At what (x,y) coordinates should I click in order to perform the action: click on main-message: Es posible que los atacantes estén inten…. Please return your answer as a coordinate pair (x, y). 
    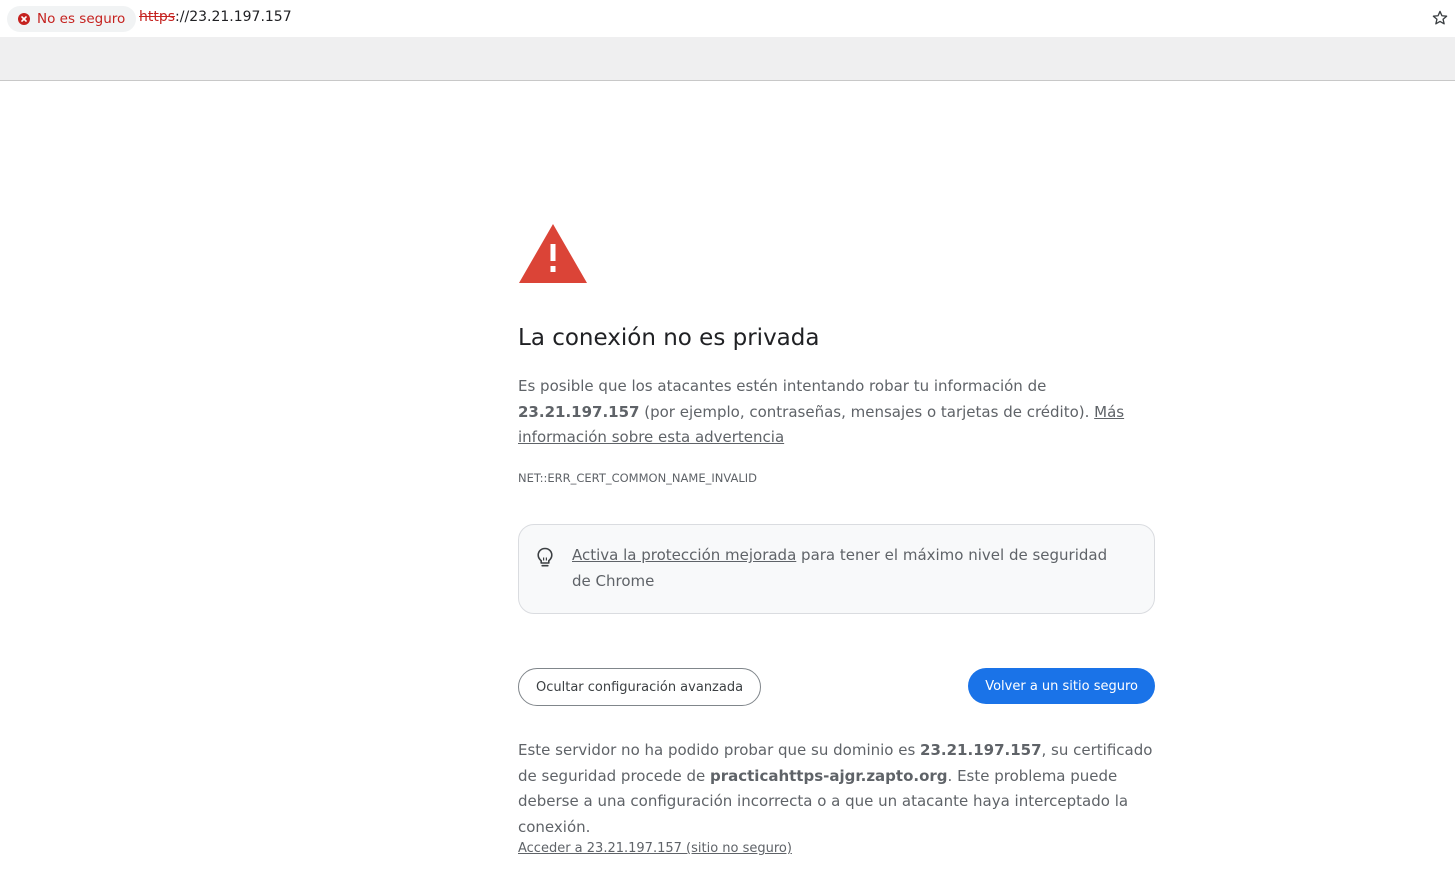
    Looking at the image, I should click on (836, 412).